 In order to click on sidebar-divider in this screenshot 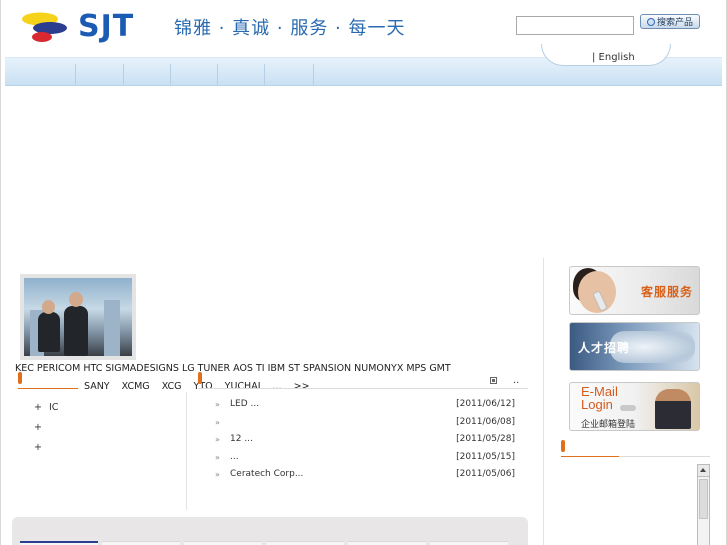, I will do `click(543, 401)`.